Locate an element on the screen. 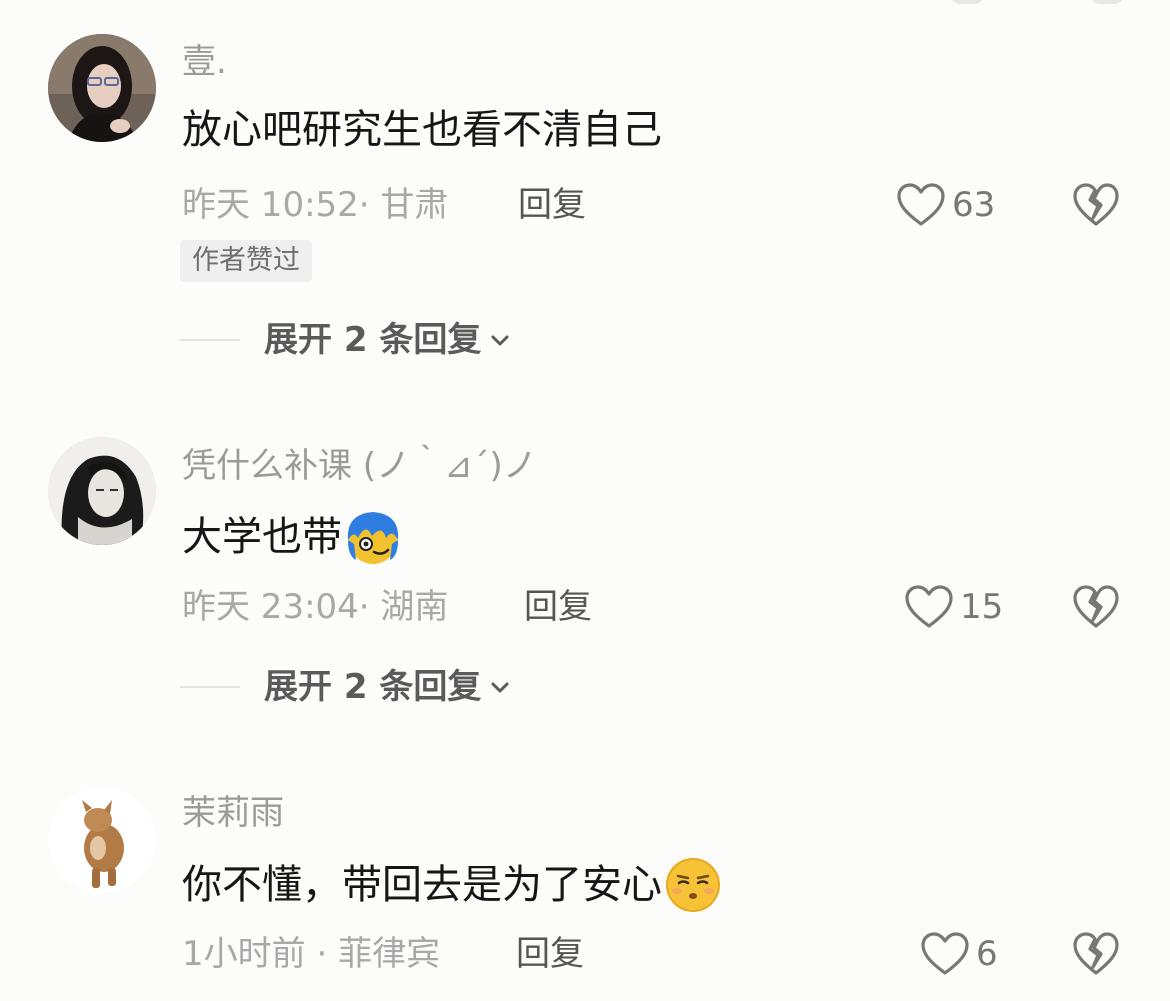 The image size is (1170, 1001). comment-location: 湖南 is located at coordinates (414, 607).